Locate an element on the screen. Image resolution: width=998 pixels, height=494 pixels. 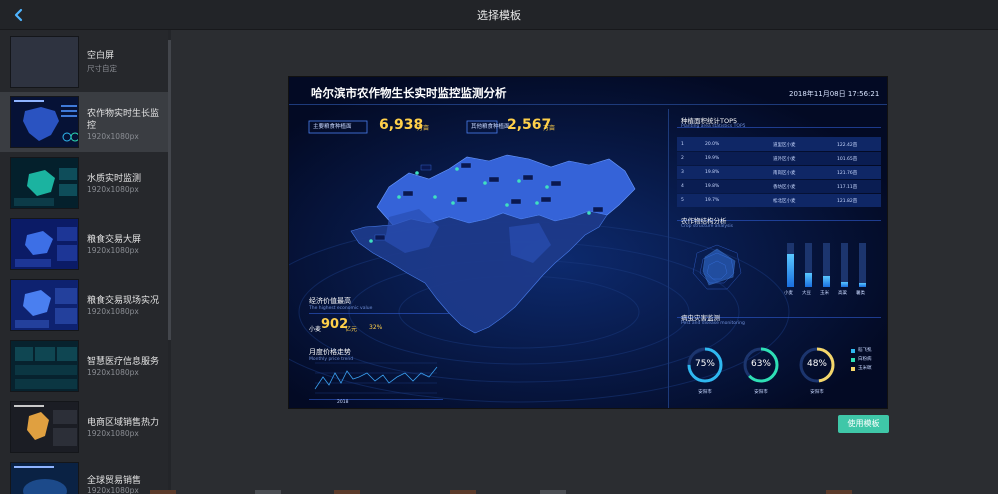
bar-label: 玉米 is located at coordinates (824, 293).